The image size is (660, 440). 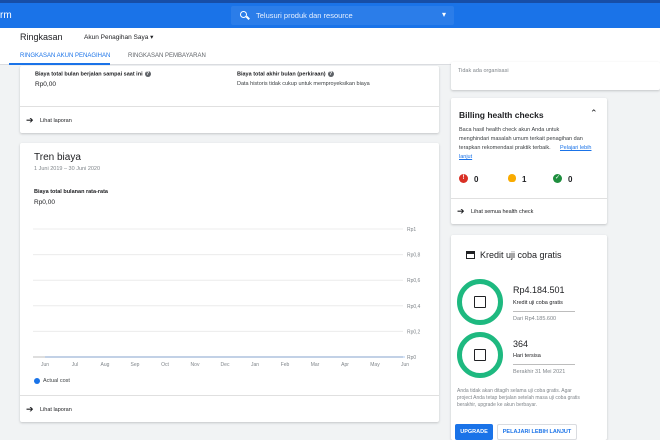 I want to click on upgrade-button: UPGRADE, so click(x=474, y=432).